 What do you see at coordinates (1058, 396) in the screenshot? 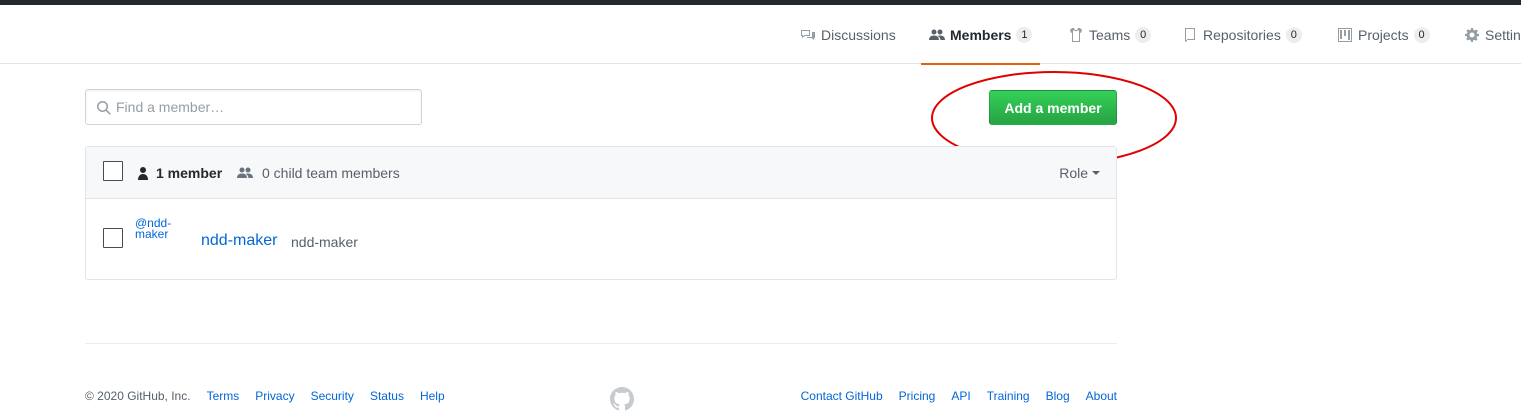
I see `footer-link-blog: Blog` at bounding box center [1058, 396].